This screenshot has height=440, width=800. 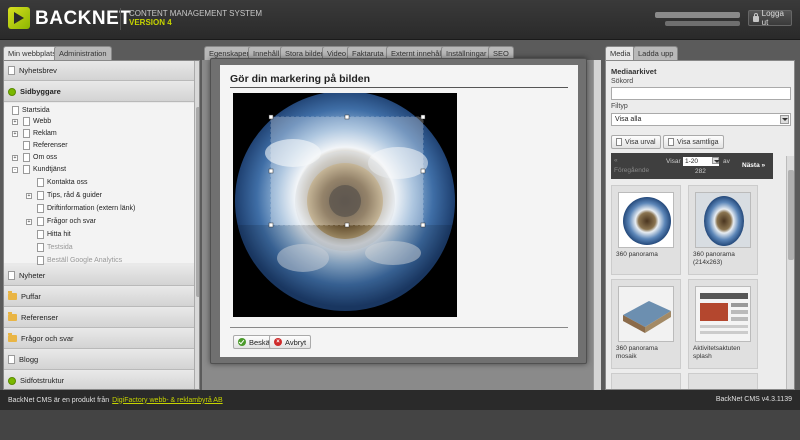 What do you see at coordinates (717, 352) in the screenshot?
I see `media-caption: Aktivitetsaktuten splash` at bounding box center [717, 352].